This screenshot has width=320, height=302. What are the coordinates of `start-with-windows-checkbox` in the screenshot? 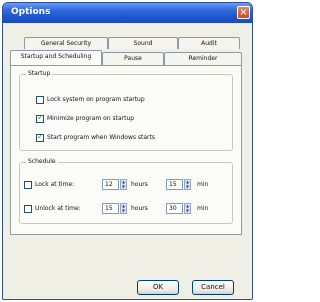 It's located at (40, 137).